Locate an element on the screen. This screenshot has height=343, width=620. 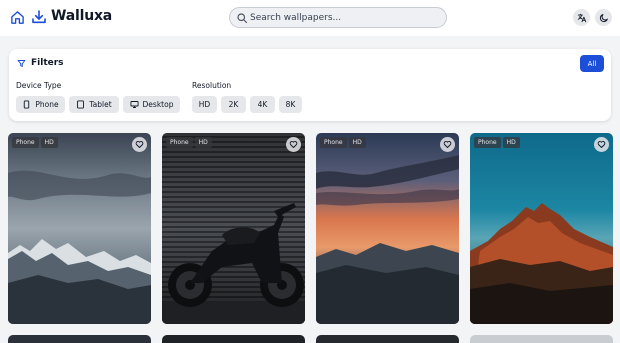
top-bar: Walluxa is located at coordinates (310, 18).